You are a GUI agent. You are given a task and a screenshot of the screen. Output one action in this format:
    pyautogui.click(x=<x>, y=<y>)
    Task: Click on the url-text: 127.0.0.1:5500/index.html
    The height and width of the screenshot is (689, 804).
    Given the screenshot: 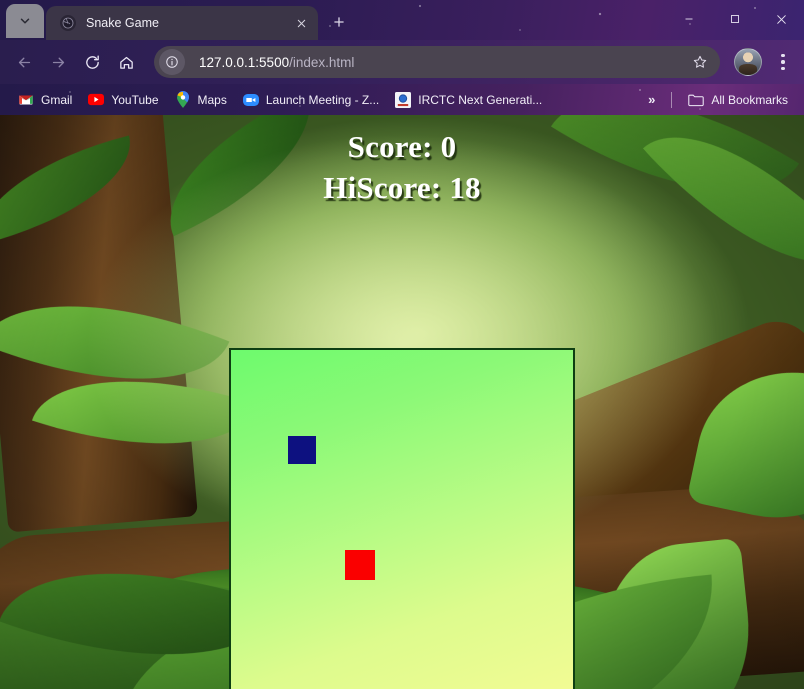 What is the action you would take?
    pyautogui.click(x=442, y=62)
    